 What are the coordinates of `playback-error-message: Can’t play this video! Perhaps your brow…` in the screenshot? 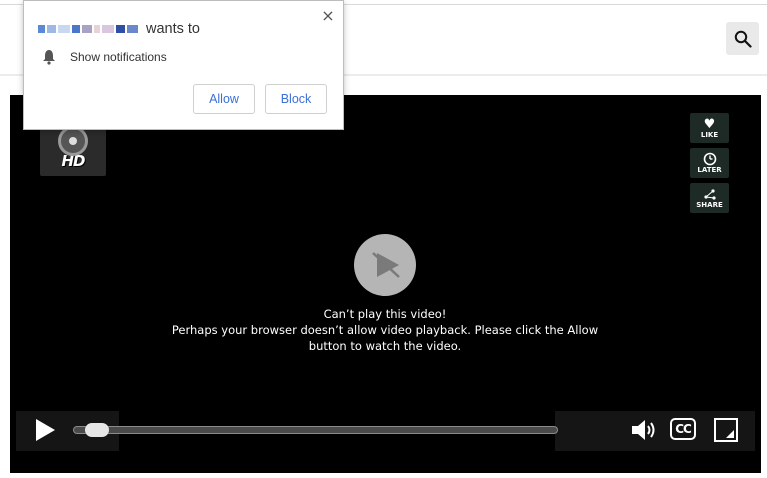 It's located at (385, 330).